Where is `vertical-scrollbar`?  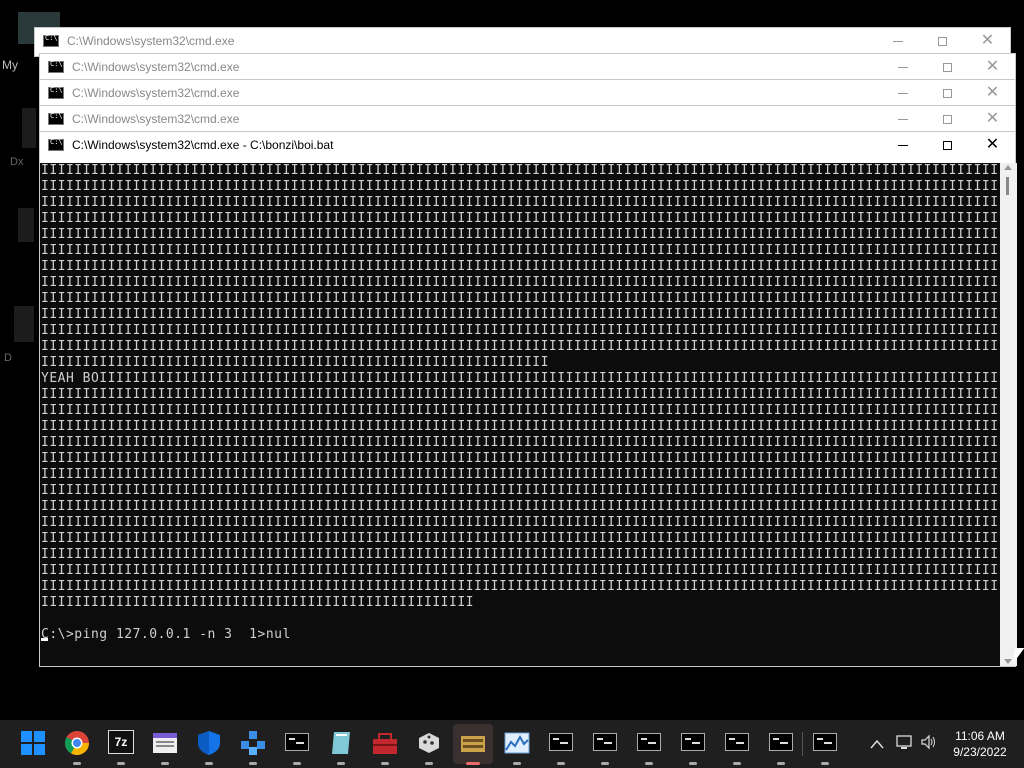 vertical-scrollbar is located at coordinates (1008, 414).